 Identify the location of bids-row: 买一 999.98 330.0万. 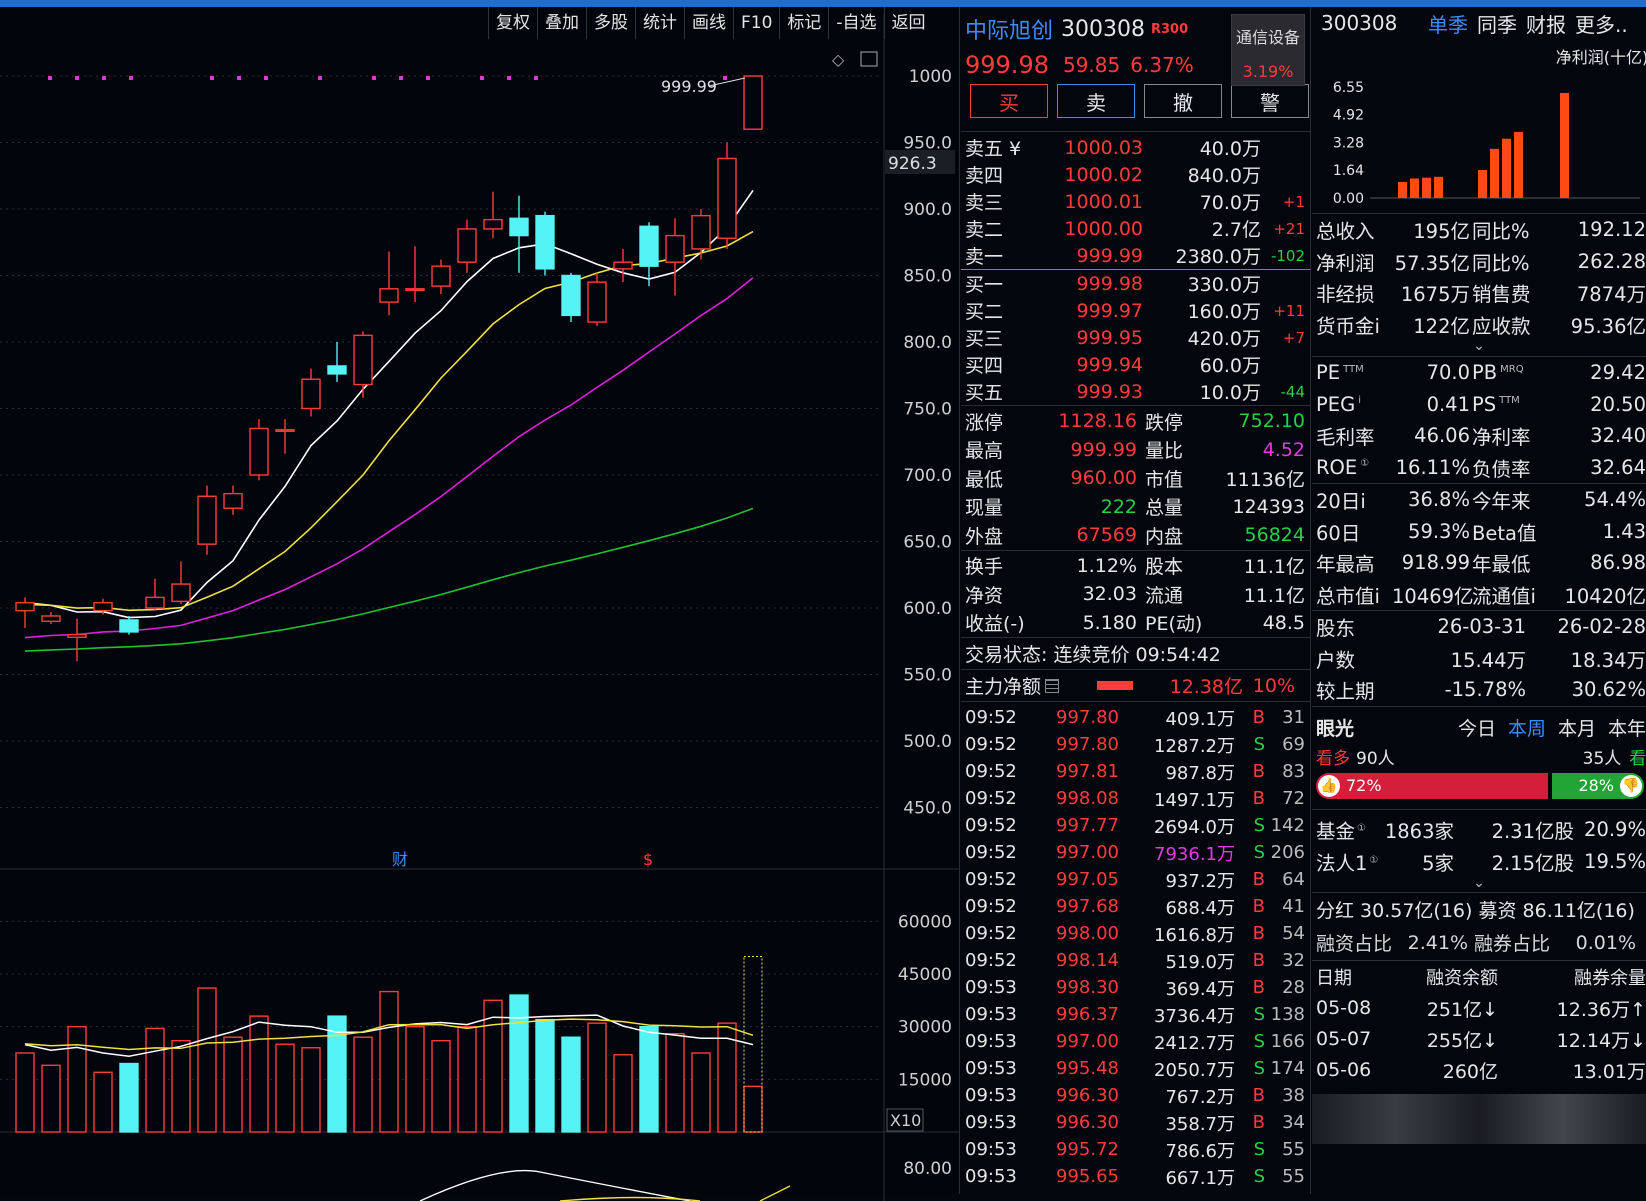
(1135, 283).